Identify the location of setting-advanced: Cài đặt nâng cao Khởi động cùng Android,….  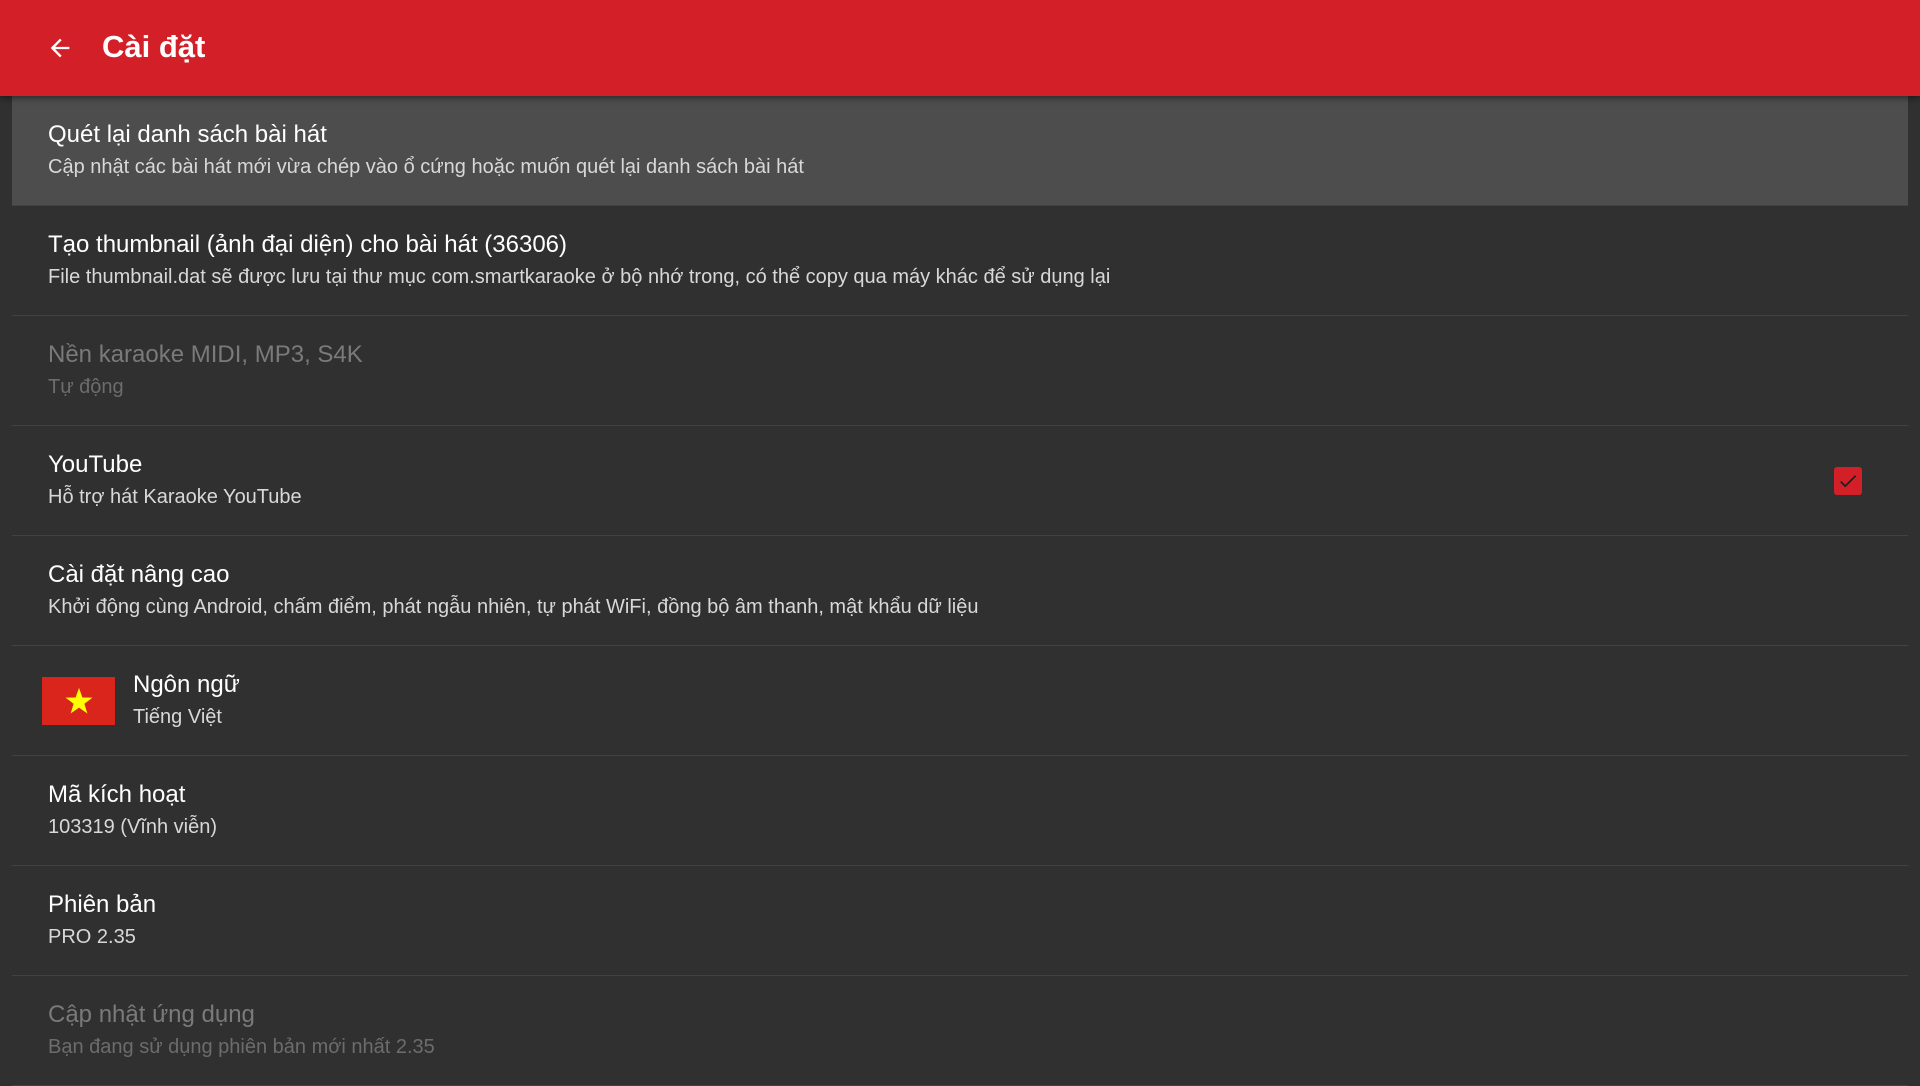
(960, 591).